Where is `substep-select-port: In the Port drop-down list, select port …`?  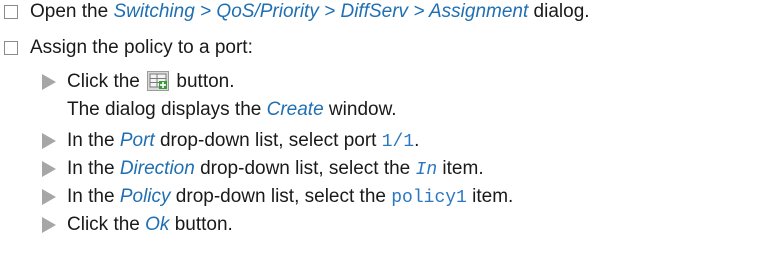
substep-select-port: In the Port drop-down list, select port … is located at coordinates (243, 141).